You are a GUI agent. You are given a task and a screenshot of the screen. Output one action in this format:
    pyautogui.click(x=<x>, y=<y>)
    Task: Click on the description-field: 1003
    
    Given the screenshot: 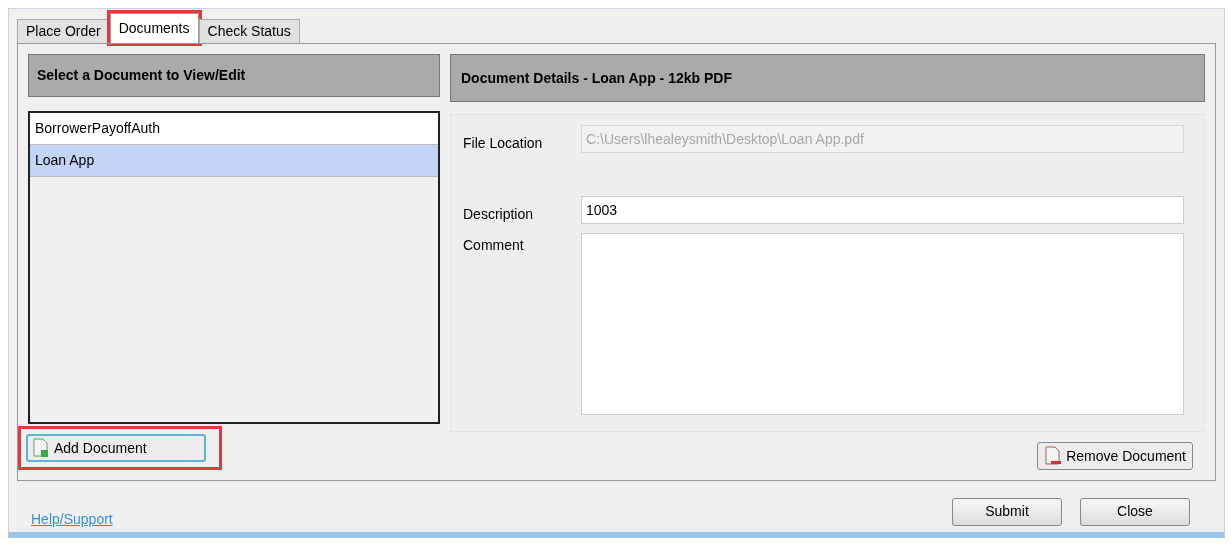 What is the action you would take?
    pyautogui.click(x=882, y=210)
    